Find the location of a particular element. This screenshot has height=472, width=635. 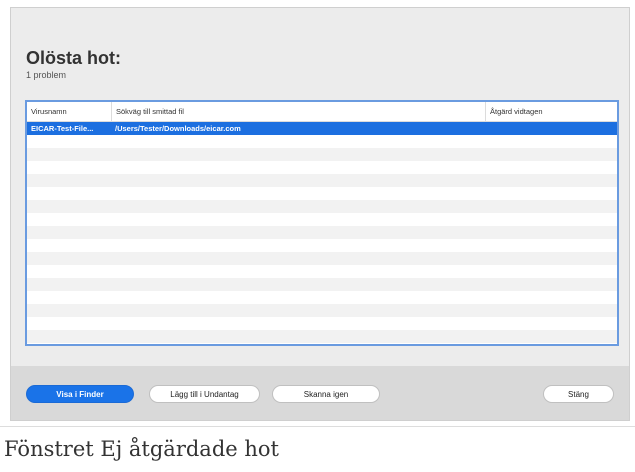

add-to-exclusions-button: Lägg till i Undantag is located at coordinates (204, 394).